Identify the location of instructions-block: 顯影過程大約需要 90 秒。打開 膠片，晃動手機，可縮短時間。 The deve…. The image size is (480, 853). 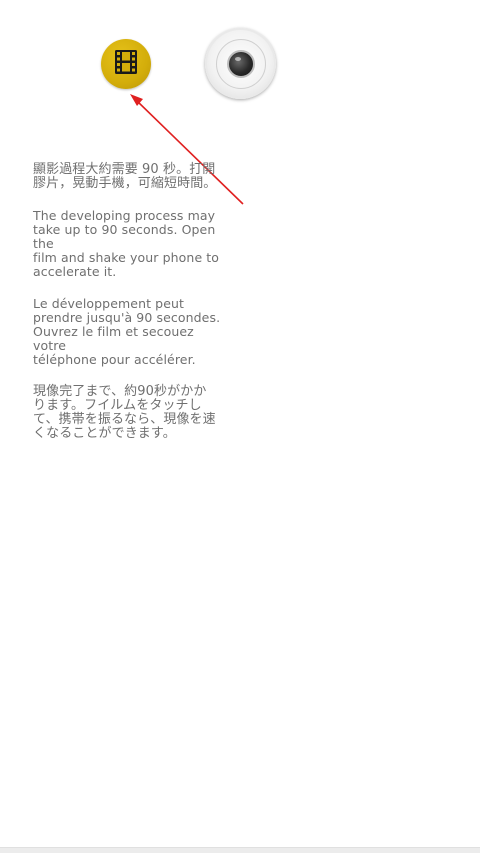
(130, 311).